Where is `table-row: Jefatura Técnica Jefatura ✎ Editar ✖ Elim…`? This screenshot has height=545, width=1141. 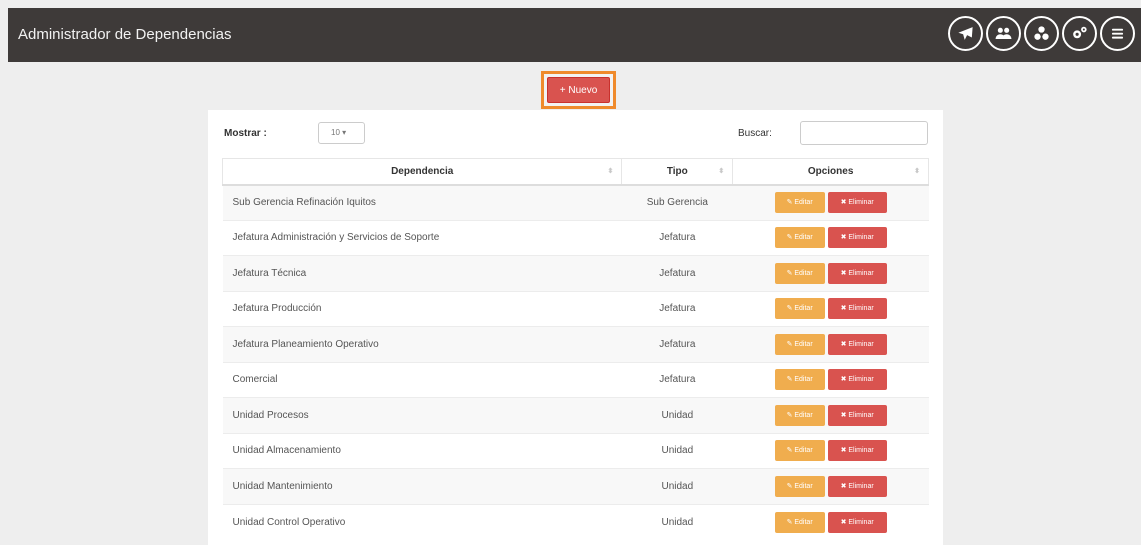
table-row: Jefatura Técnica Jefatura ✎ Editar ✖ Elim… is located at coordinates (575, 273).